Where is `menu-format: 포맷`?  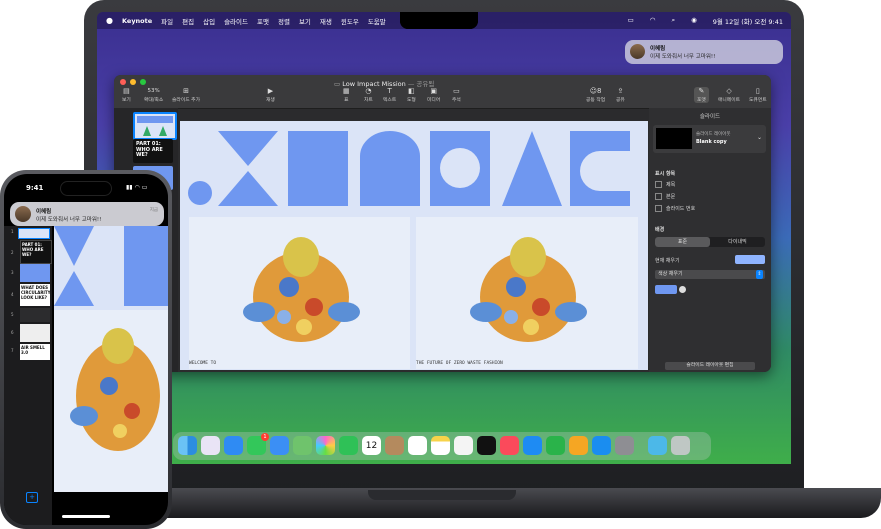 menu-format: 포맷 is located at coordinates (263, 21).